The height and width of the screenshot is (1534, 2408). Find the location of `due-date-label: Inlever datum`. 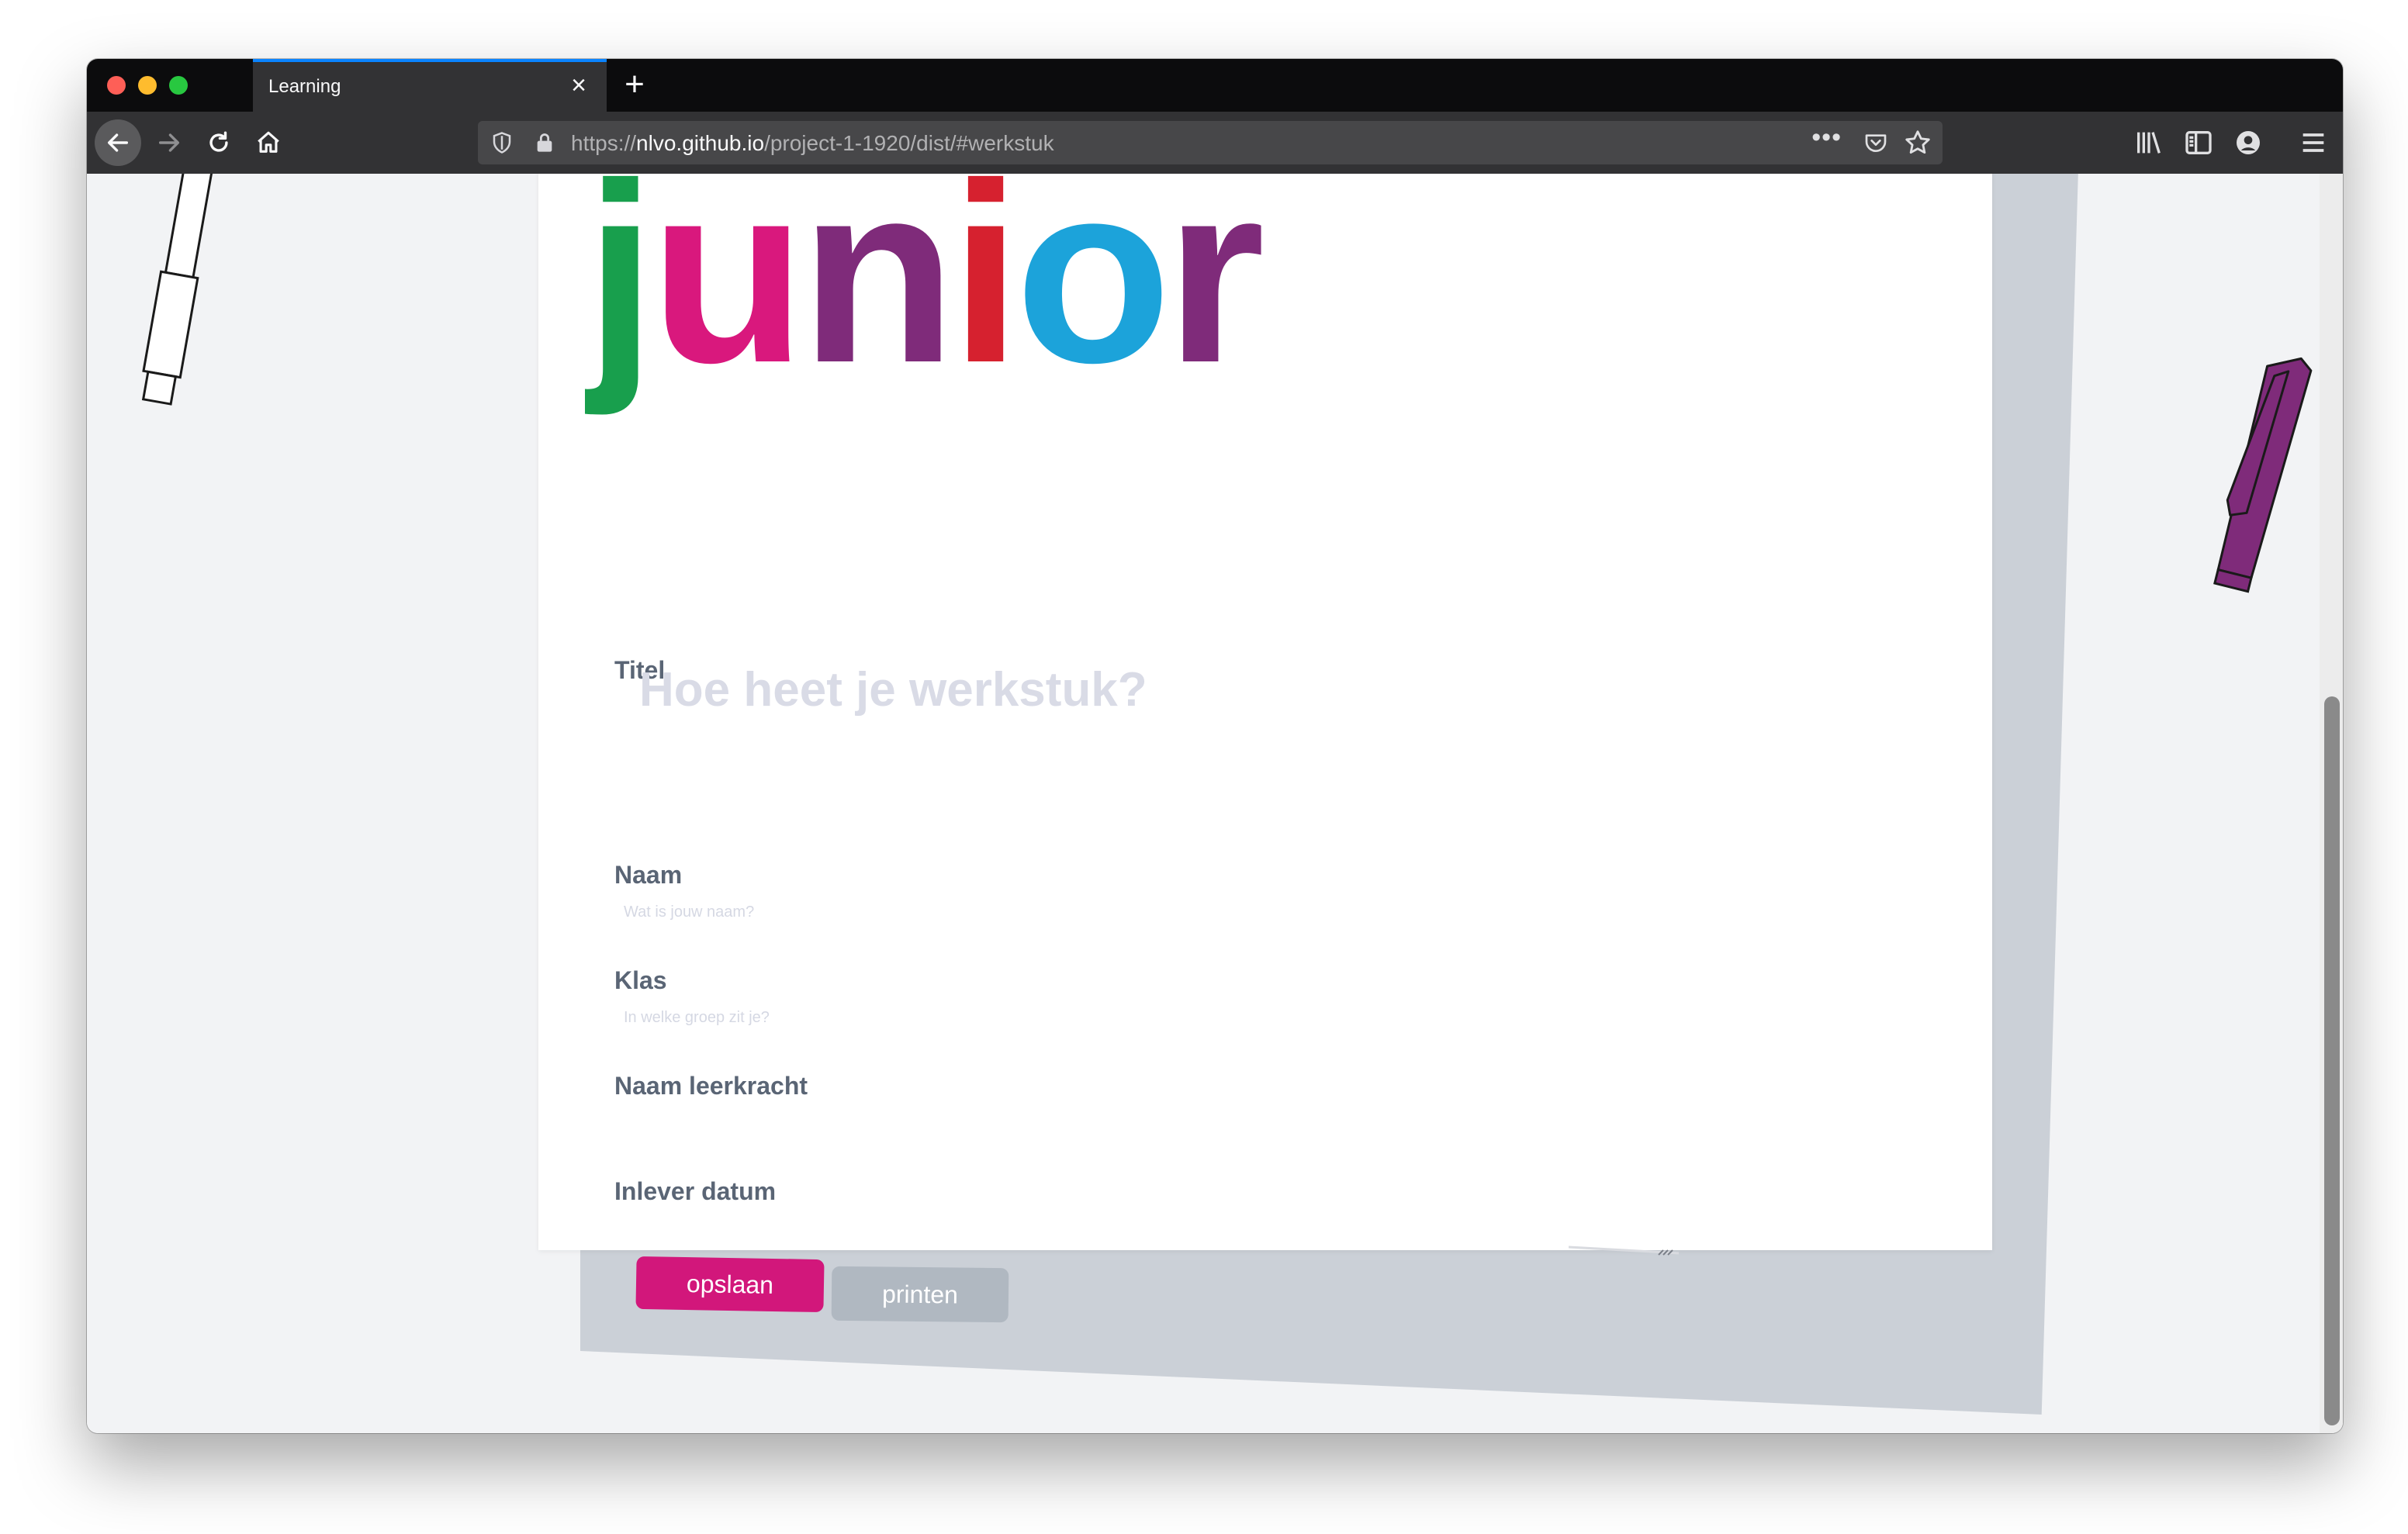

due-date-label: Inlever datum is located at coordinates (695, 1191).